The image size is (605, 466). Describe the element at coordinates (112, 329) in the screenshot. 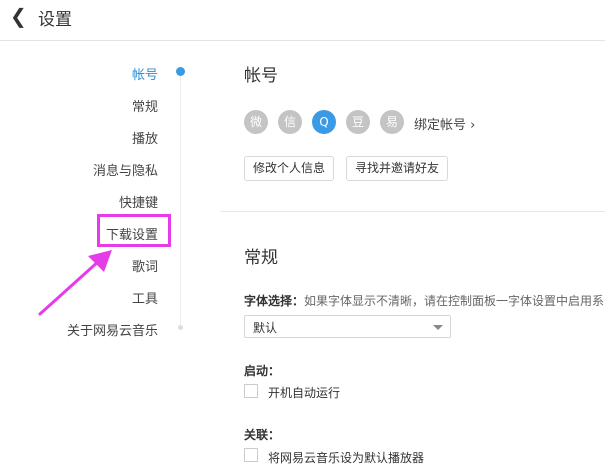

I see `sidebar-item-about: 关于网易云音乐` at that location.